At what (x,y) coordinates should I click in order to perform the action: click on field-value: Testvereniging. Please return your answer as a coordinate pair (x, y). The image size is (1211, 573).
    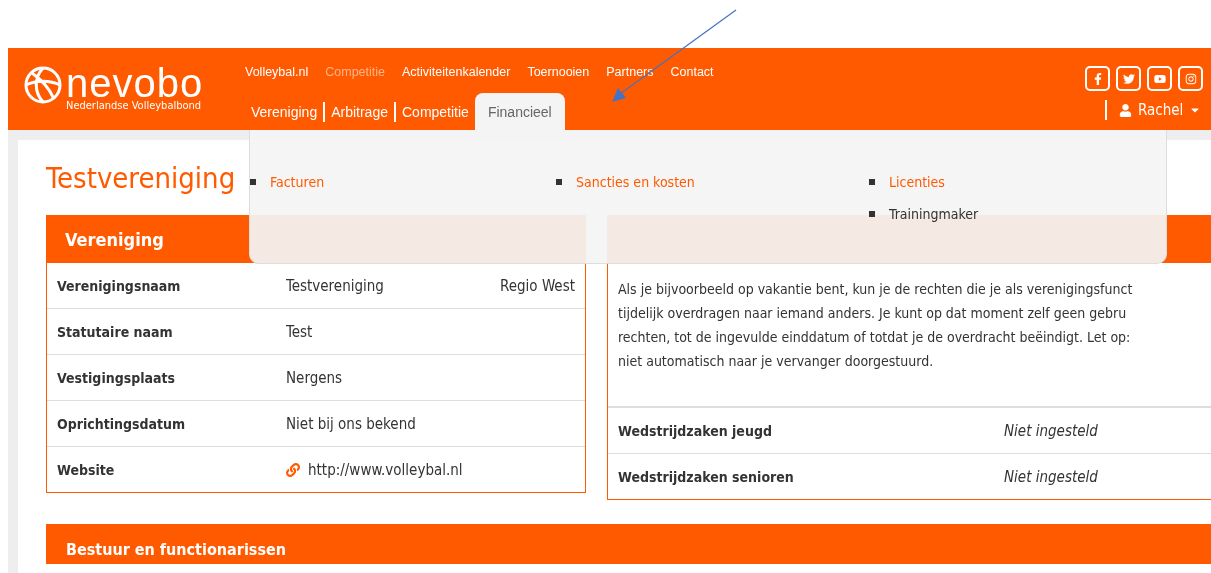
    Looking at the image, I should click on (335, 285).